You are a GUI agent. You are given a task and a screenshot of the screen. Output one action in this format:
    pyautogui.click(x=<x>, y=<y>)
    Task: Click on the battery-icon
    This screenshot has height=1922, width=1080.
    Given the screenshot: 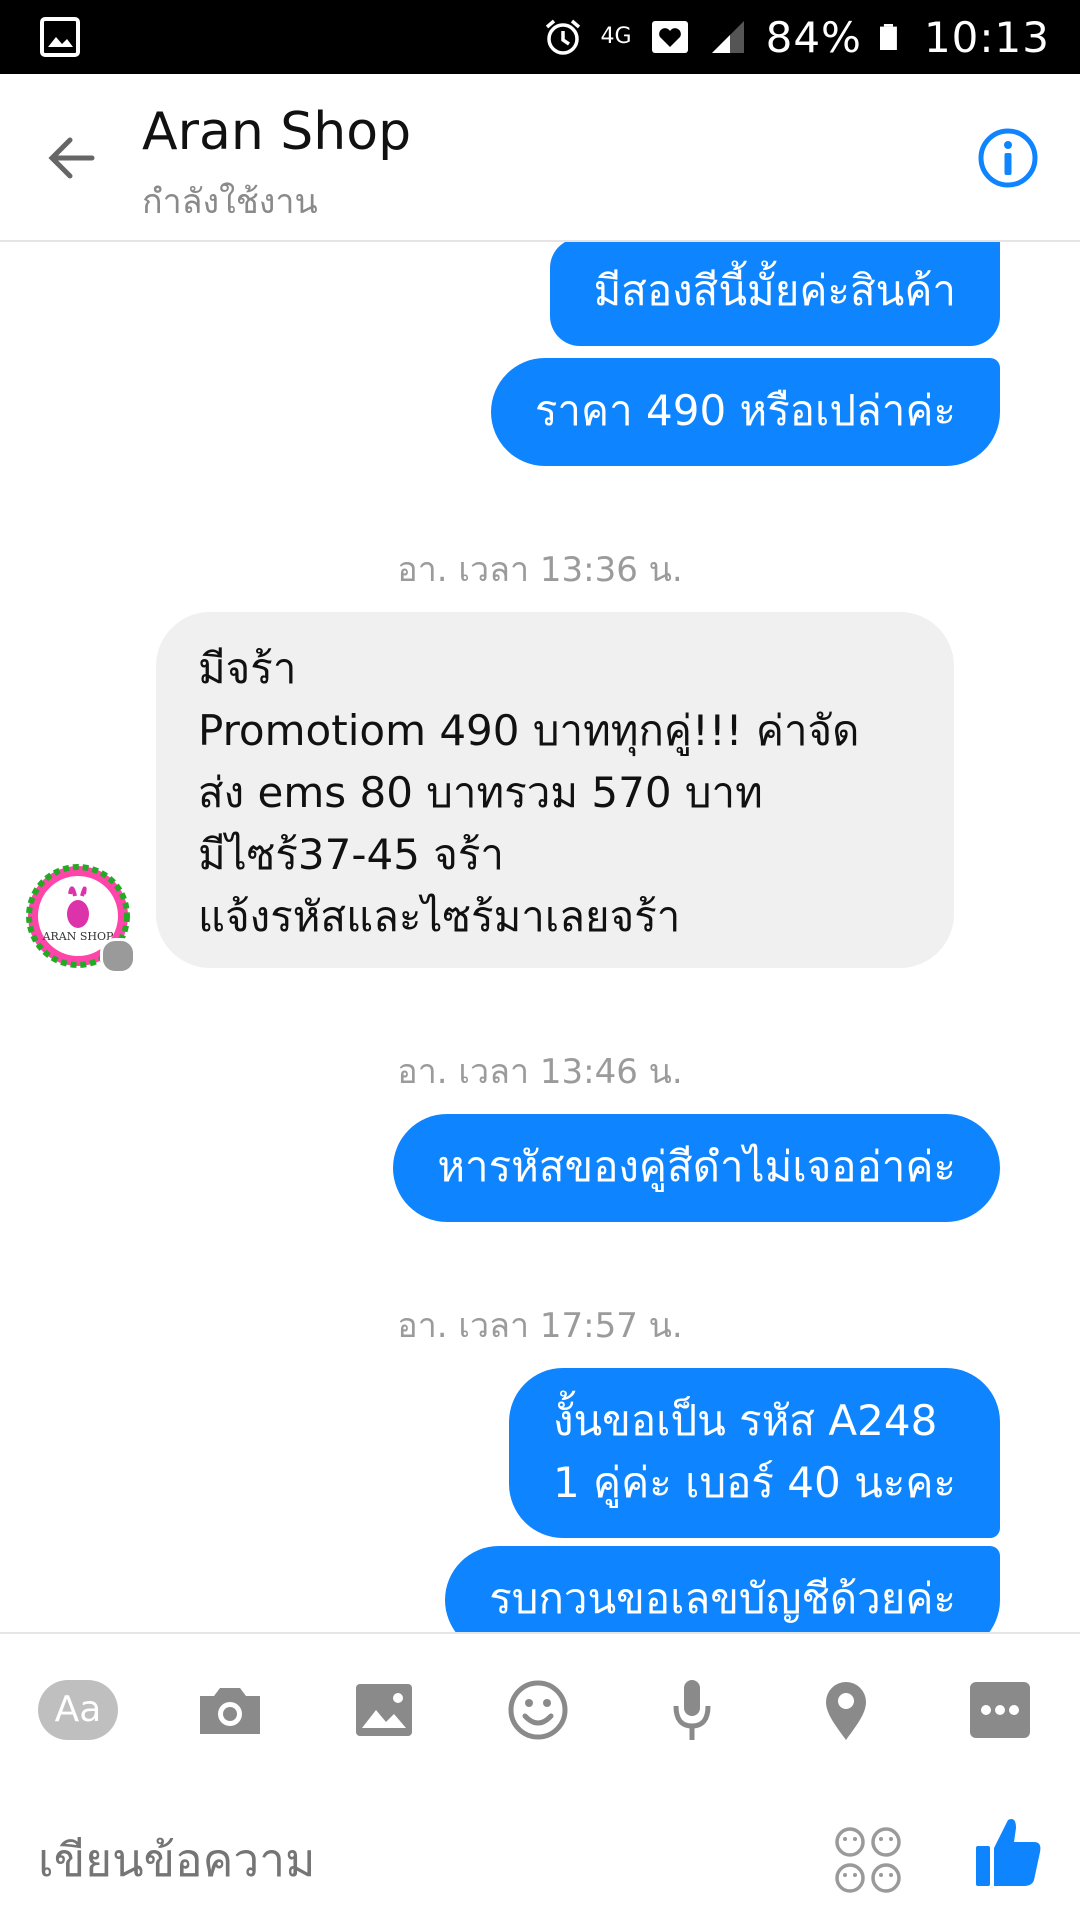 What is the action you would take?
    pyautogui.click(x=888, y=37)
    